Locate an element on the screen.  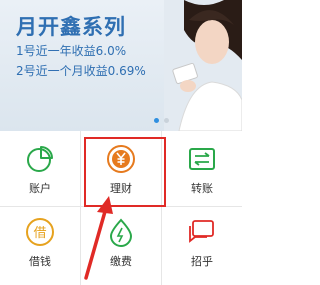
grid-item-chat: 招乎 is located at coordinates (202, 244).